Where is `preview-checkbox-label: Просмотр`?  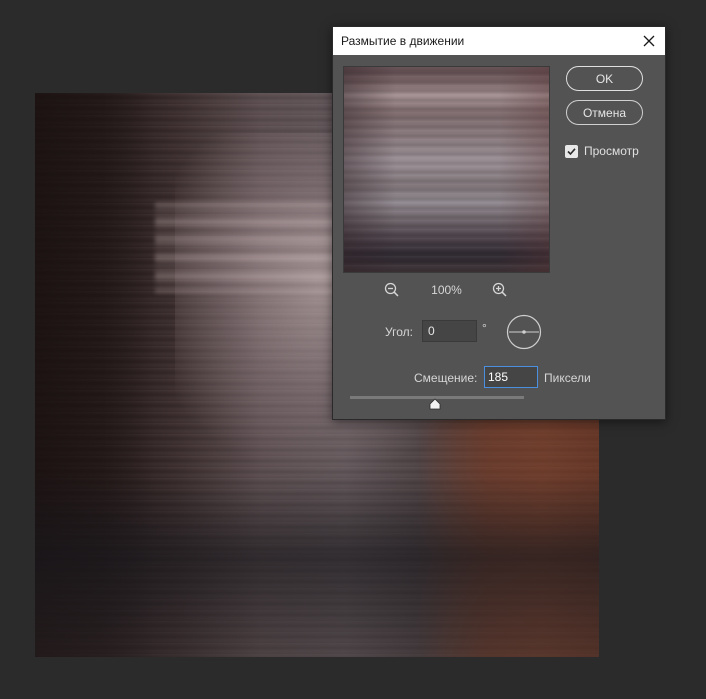 preview-checkbox-label: Просмотр is located at coordinates (611, 151).